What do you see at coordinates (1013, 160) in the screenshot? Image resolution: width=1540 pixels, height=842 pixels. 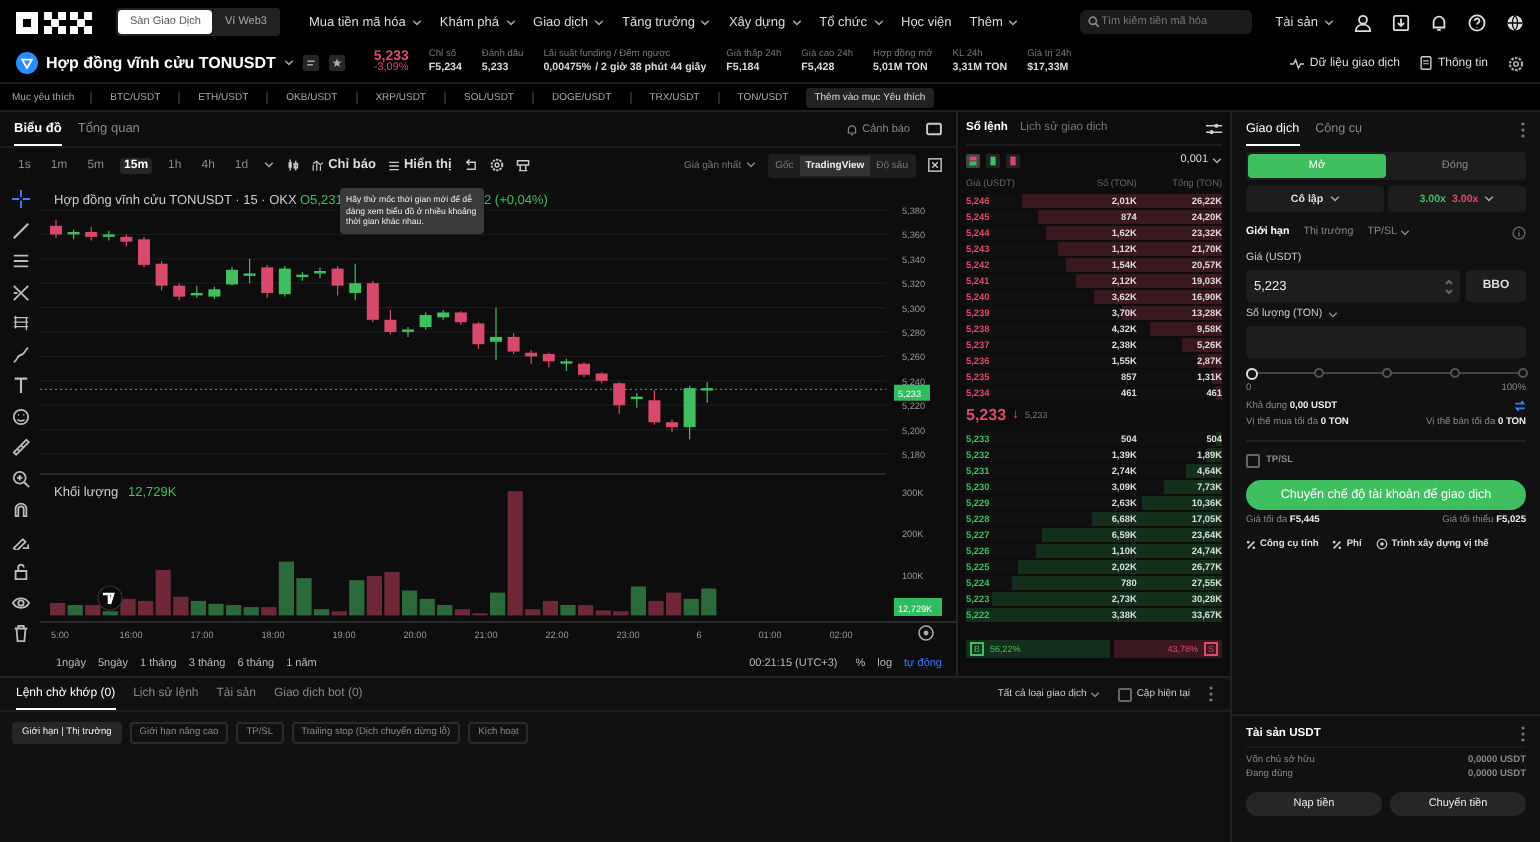 I see `asks-view-icon` at bounding box center [1013, 160].